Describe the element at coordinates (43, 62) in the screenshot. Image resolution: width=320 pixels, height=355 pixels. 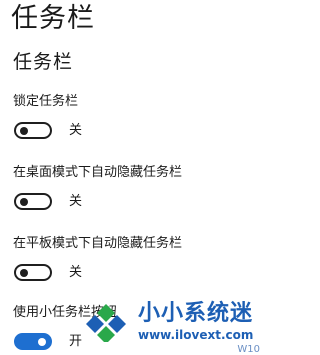
I see `section-title: 任务栏` at that location.